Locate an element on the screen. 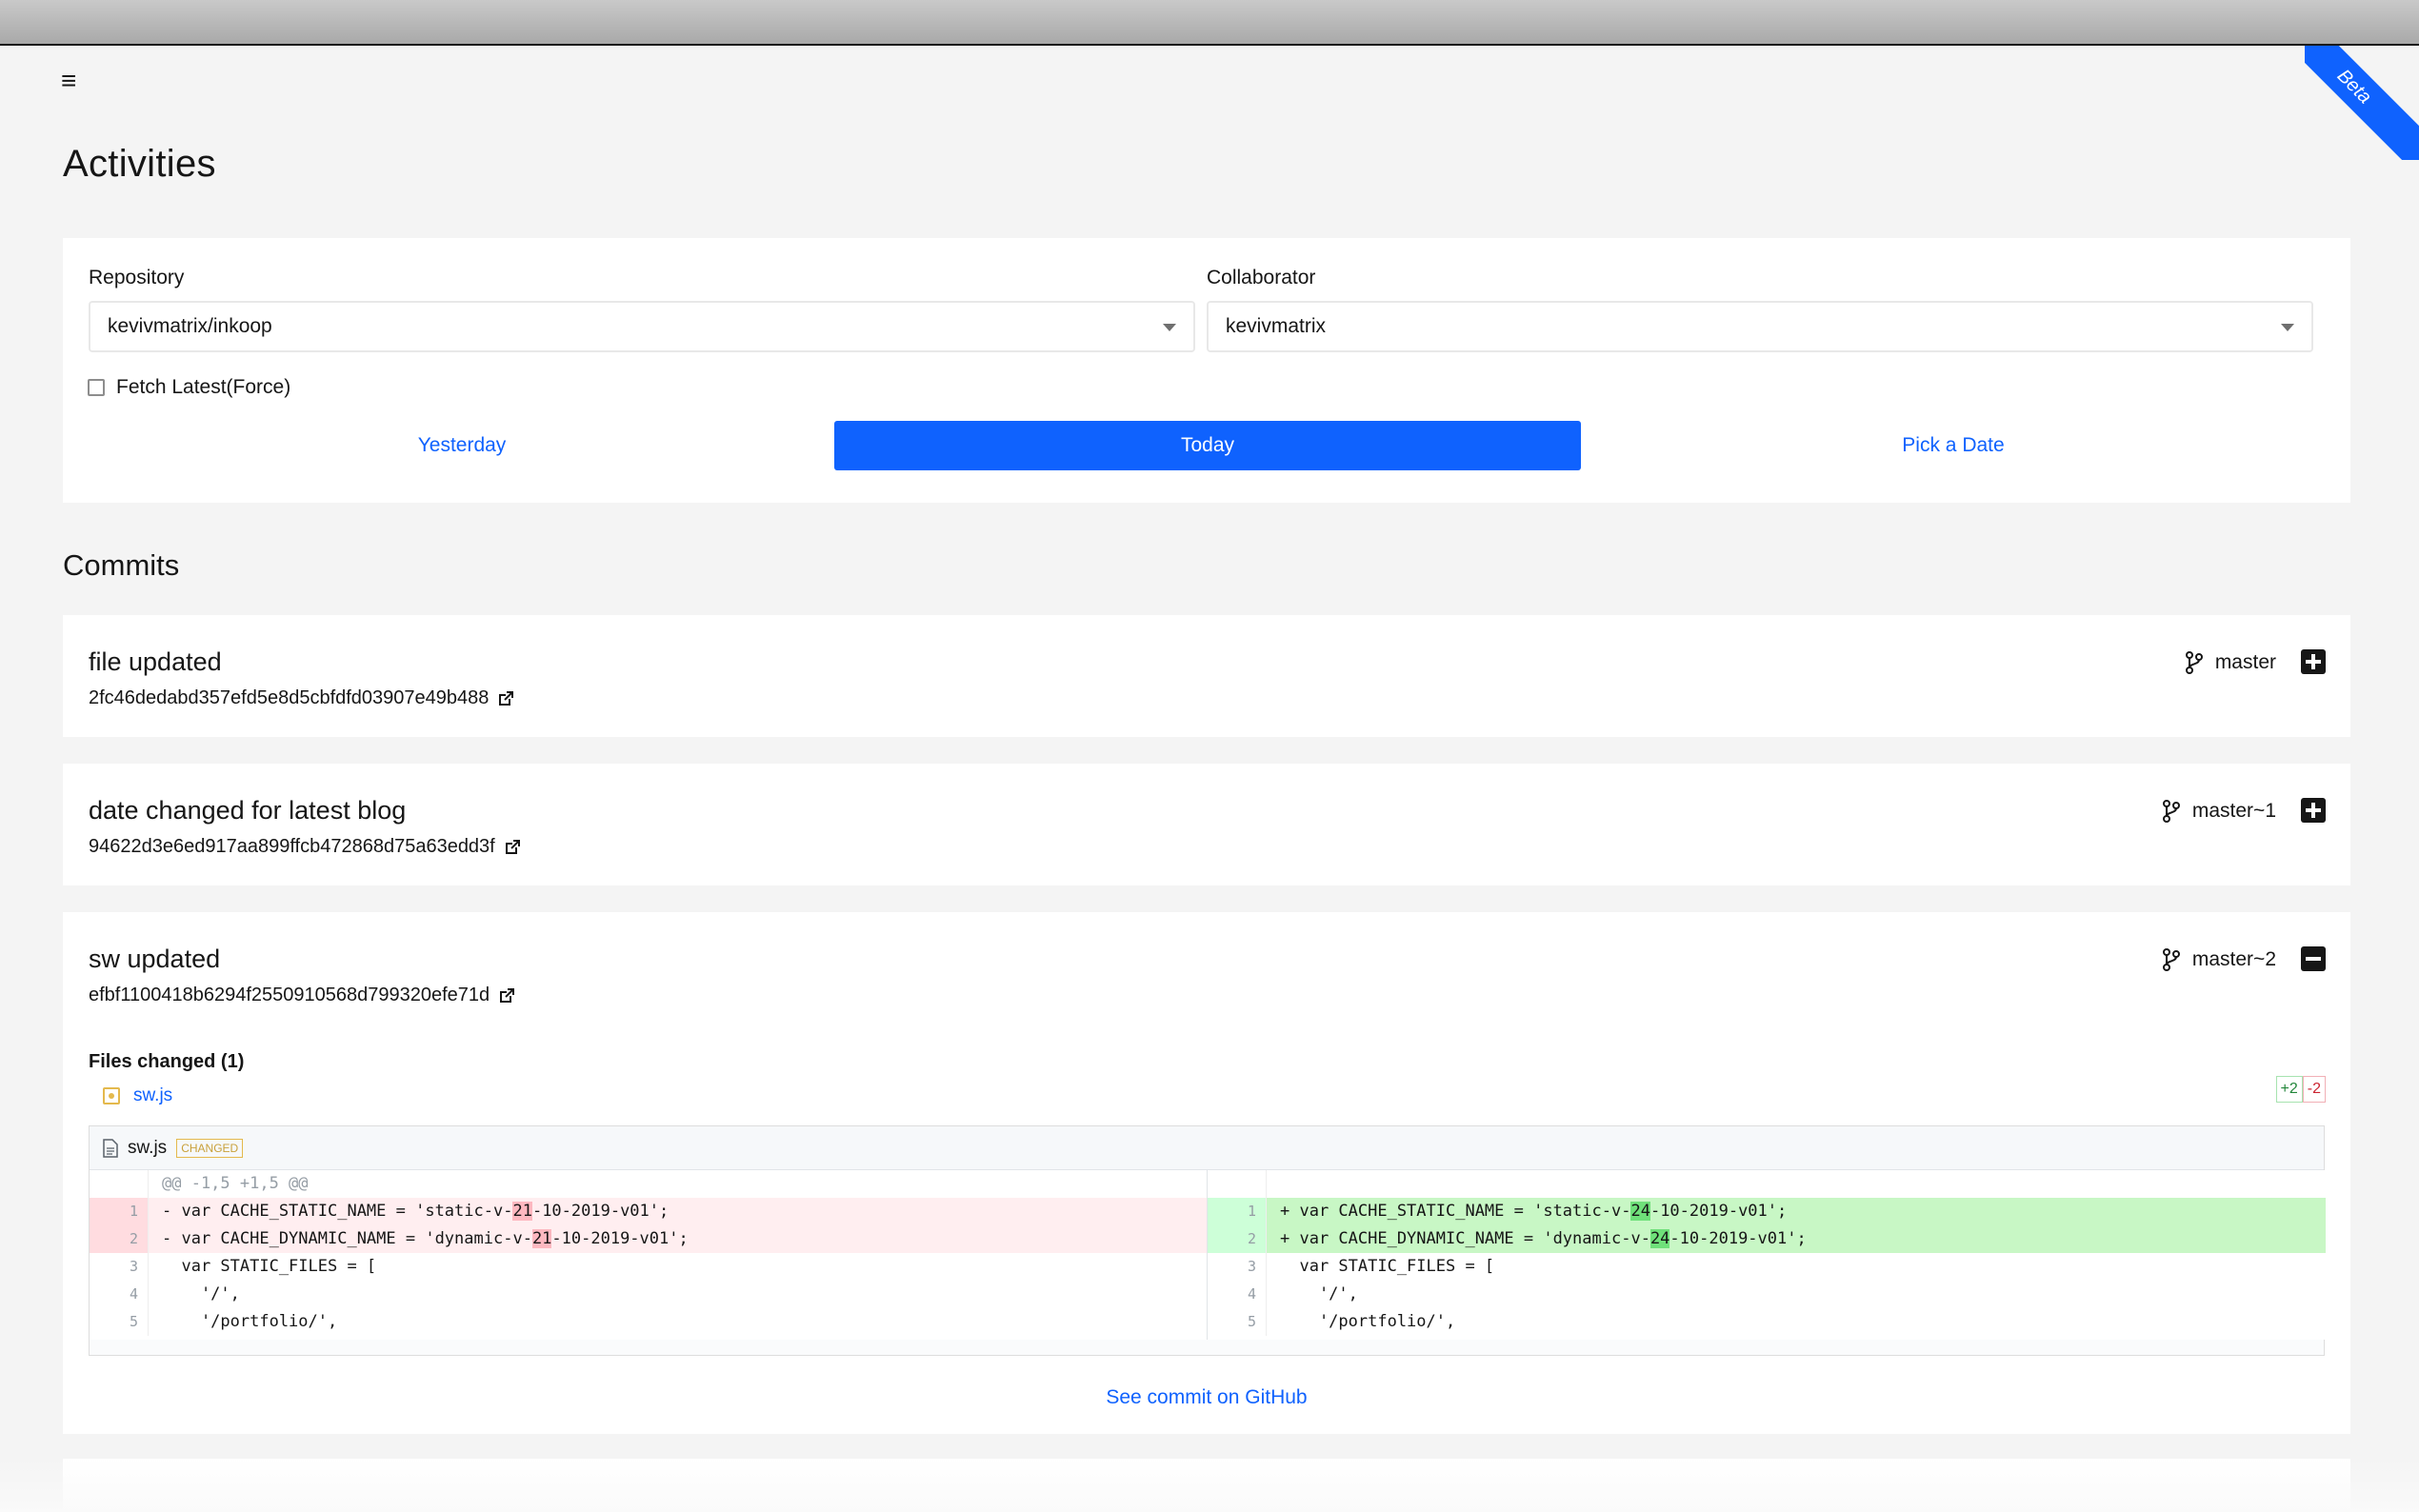  repository-select-value: kevivmatrix/inkoop is located at coordinates (190, 326).